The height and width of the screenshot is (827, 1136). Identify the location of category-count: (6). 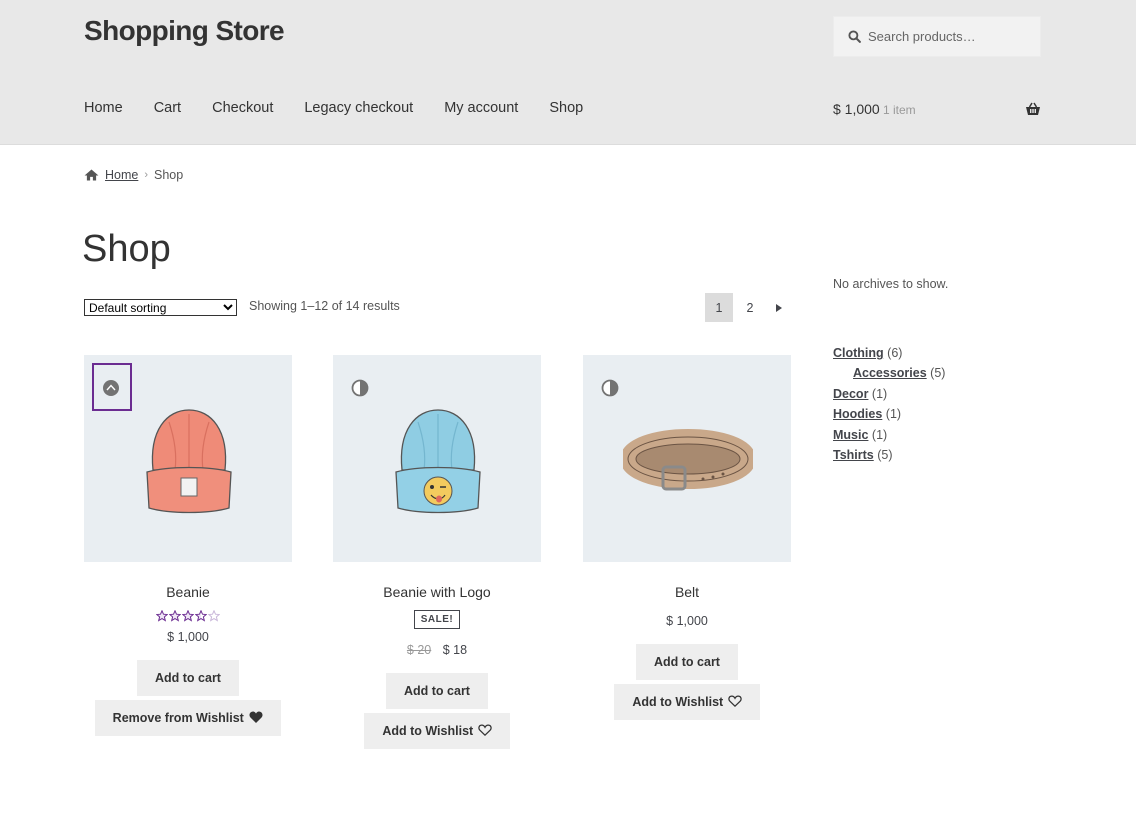
(895, 353).